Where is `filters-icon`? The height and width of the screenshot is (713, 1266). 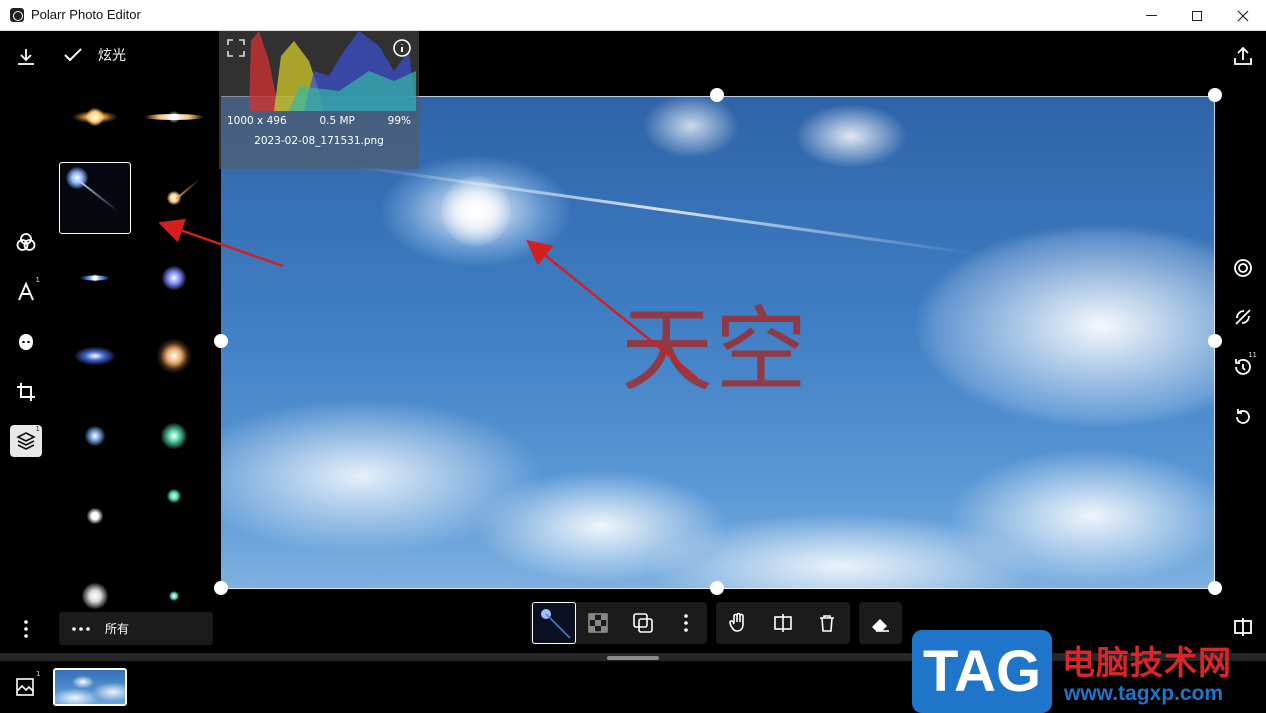
filters-icon is located at coordinates (26, 242).